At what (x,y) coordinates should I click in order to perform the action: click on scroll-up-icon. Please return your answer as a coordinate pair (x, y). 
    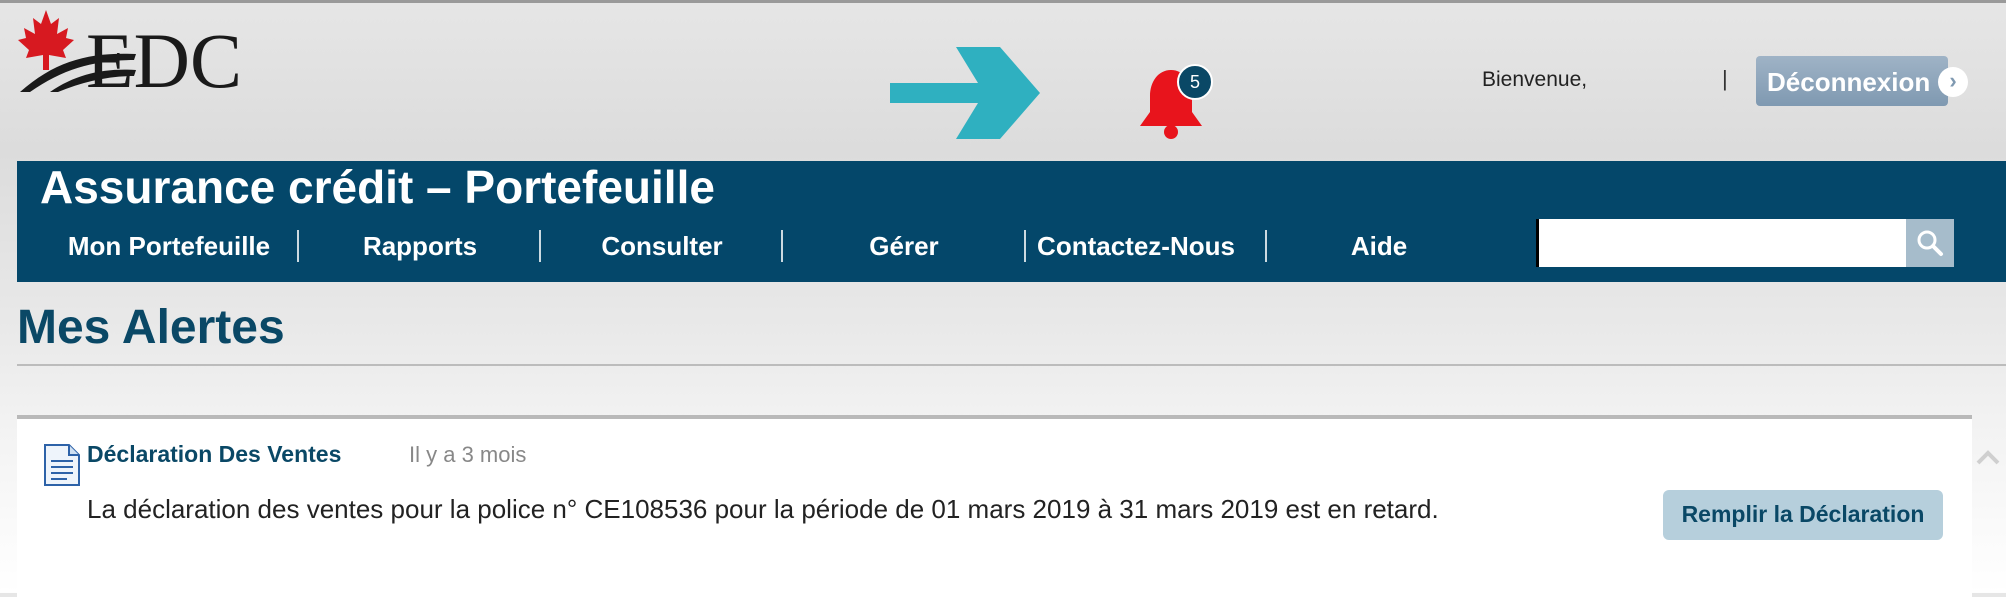
    Looking at the image, I should click on (1988, 457).